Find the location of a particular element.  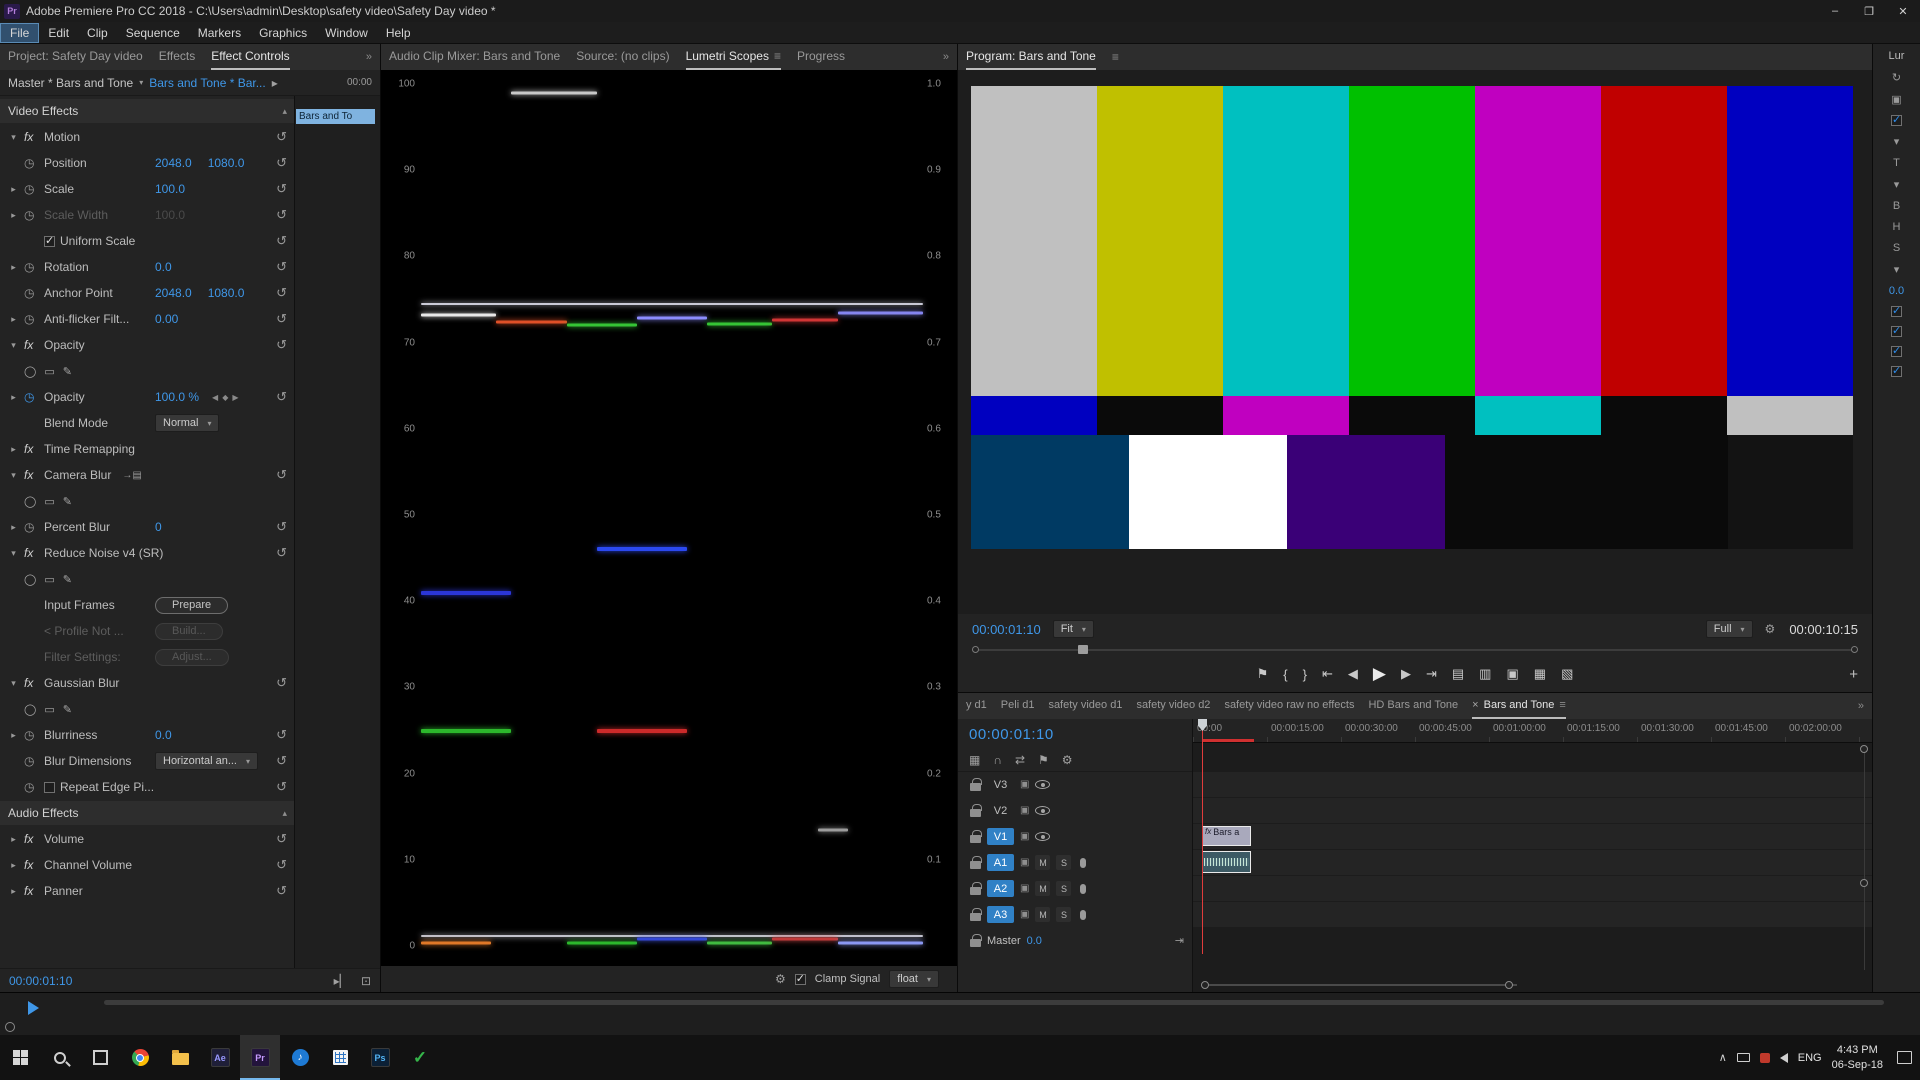

photoshop-icon: Ps is located at coordinates (380, 1057).